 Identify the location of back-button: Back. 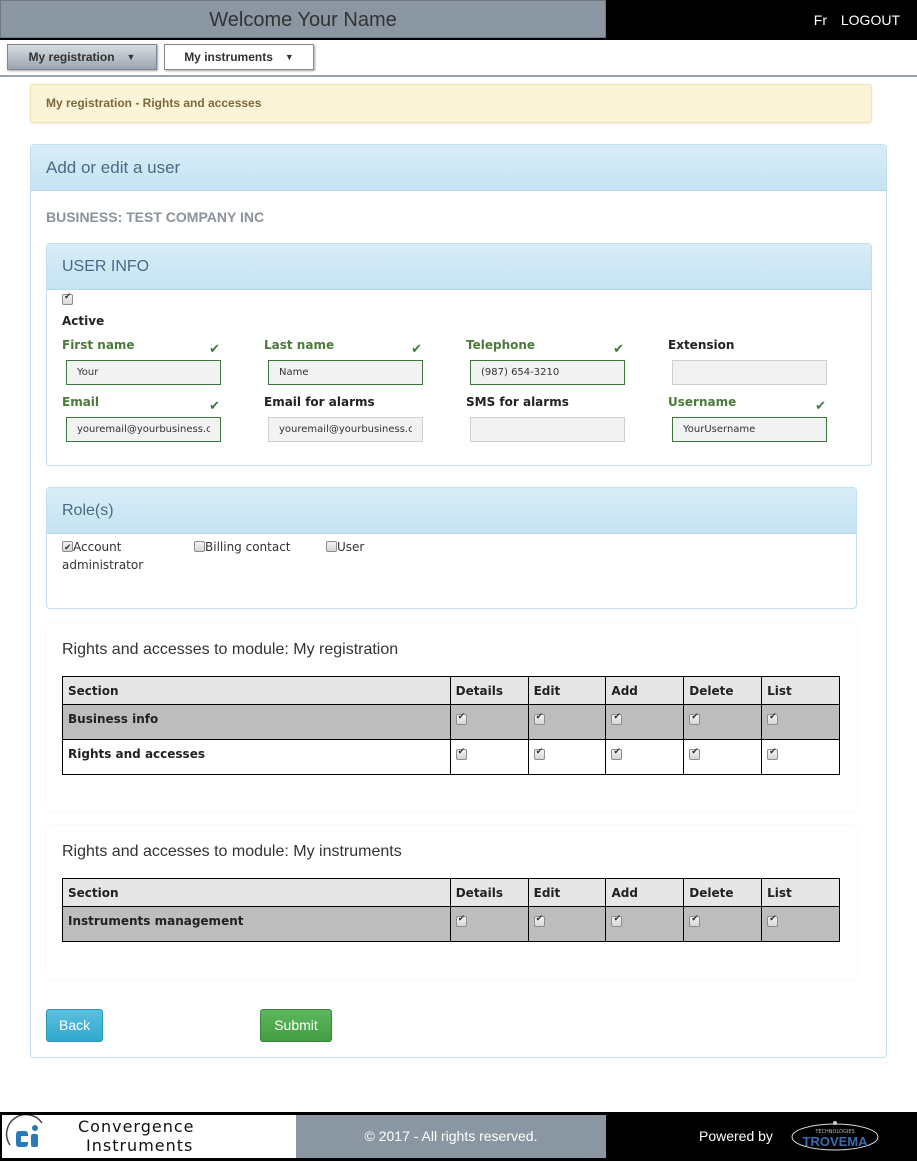
(74, 1025).